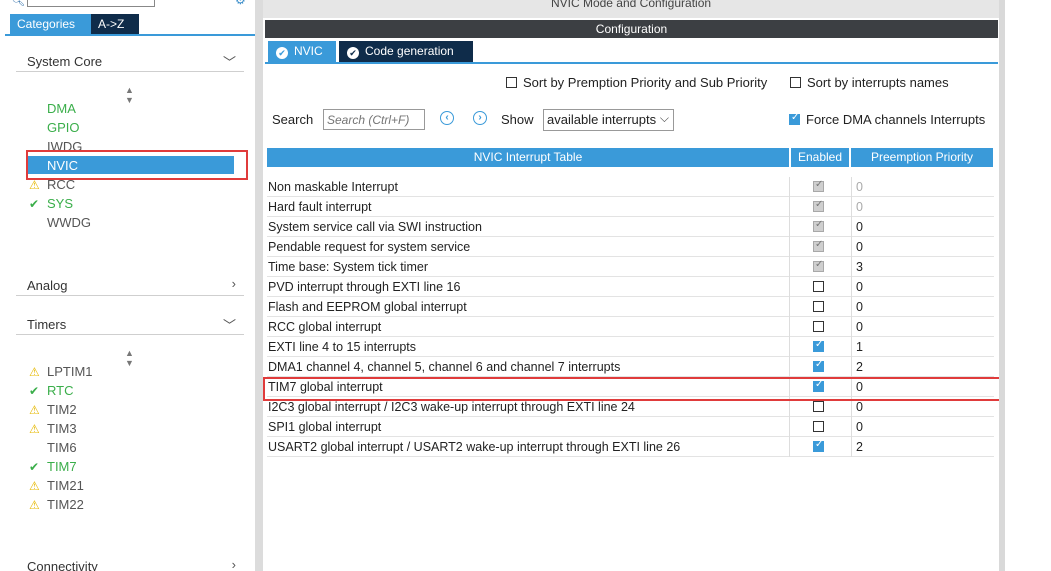 Image resolution: width=1051 pixels, height=571 pixels. Describe the element at coordinates (130, 325) in the screenshot. I see `category-timers: Timers ﹀` at that location.